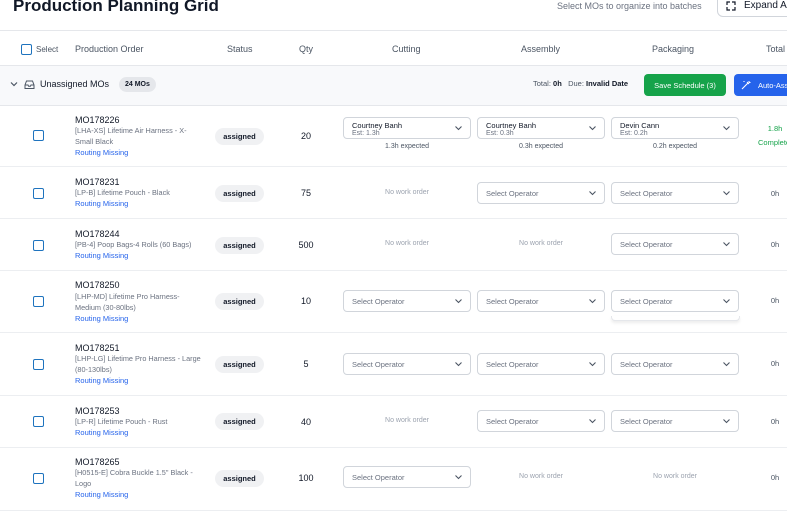 The image size is (787, 513). Describe the element at coordinates (137, 84) in the screenshot. I see `group-count-badge: 24 MOs` at that location.